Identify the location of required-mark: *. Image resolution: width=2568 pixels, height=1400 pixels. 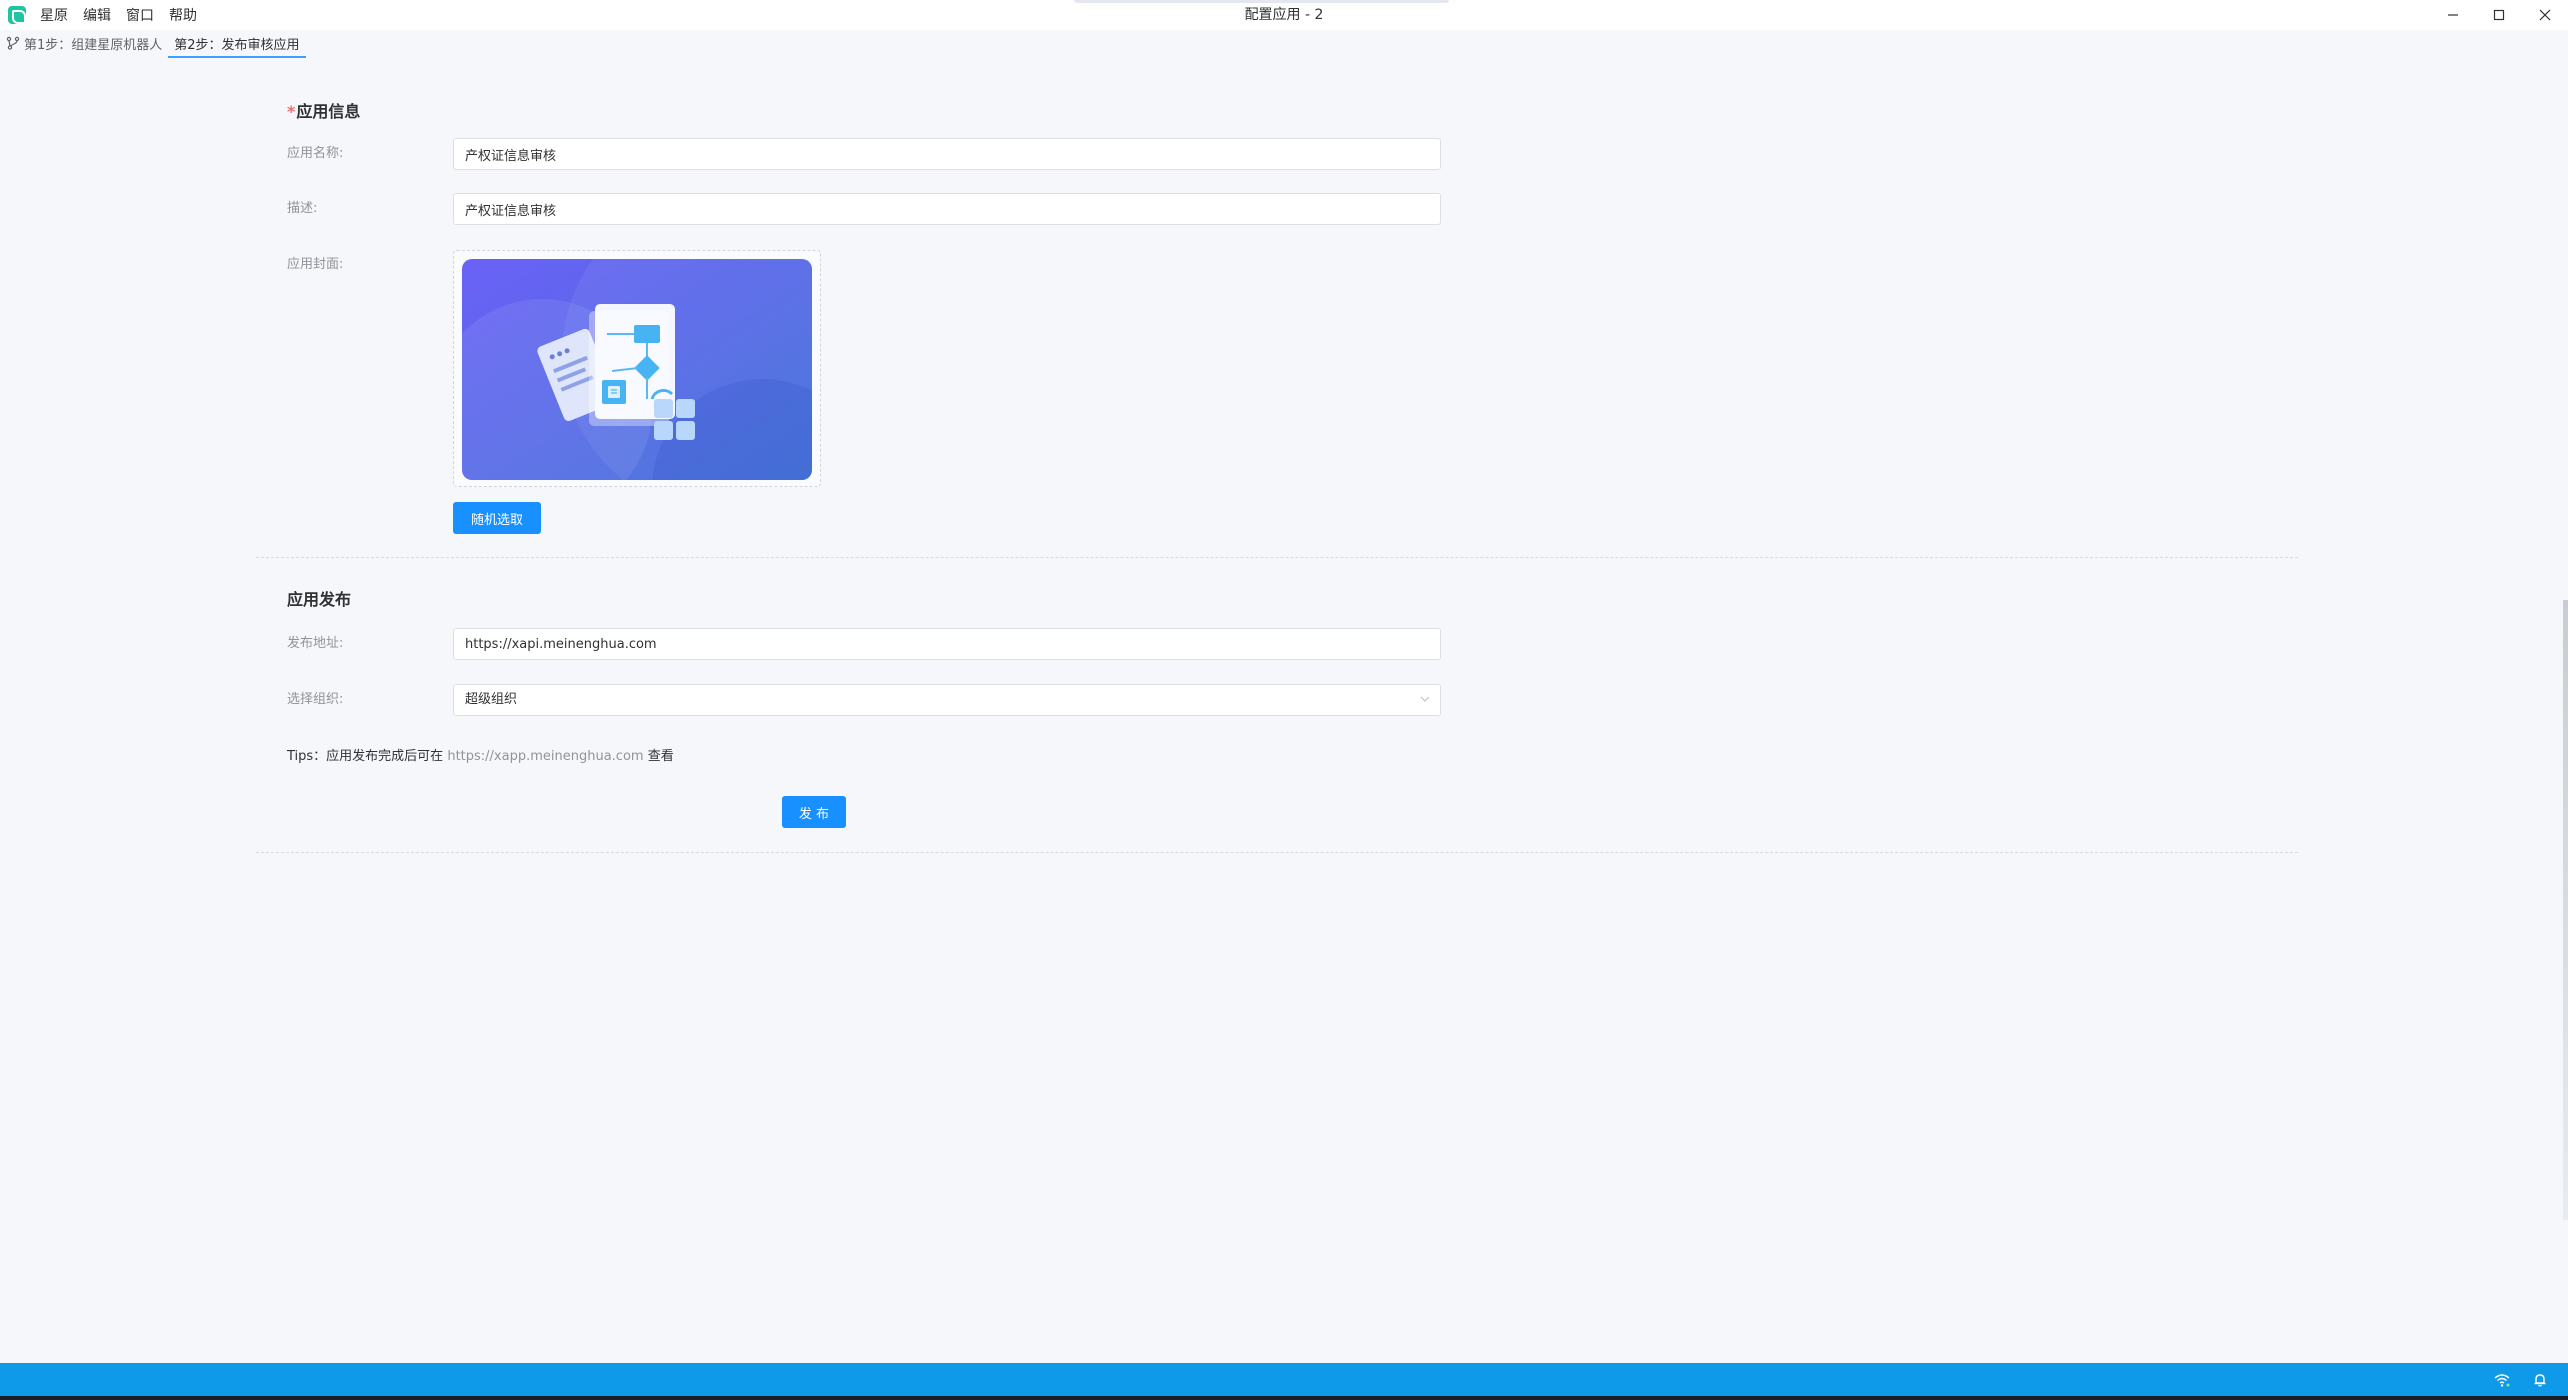
(291, 111).